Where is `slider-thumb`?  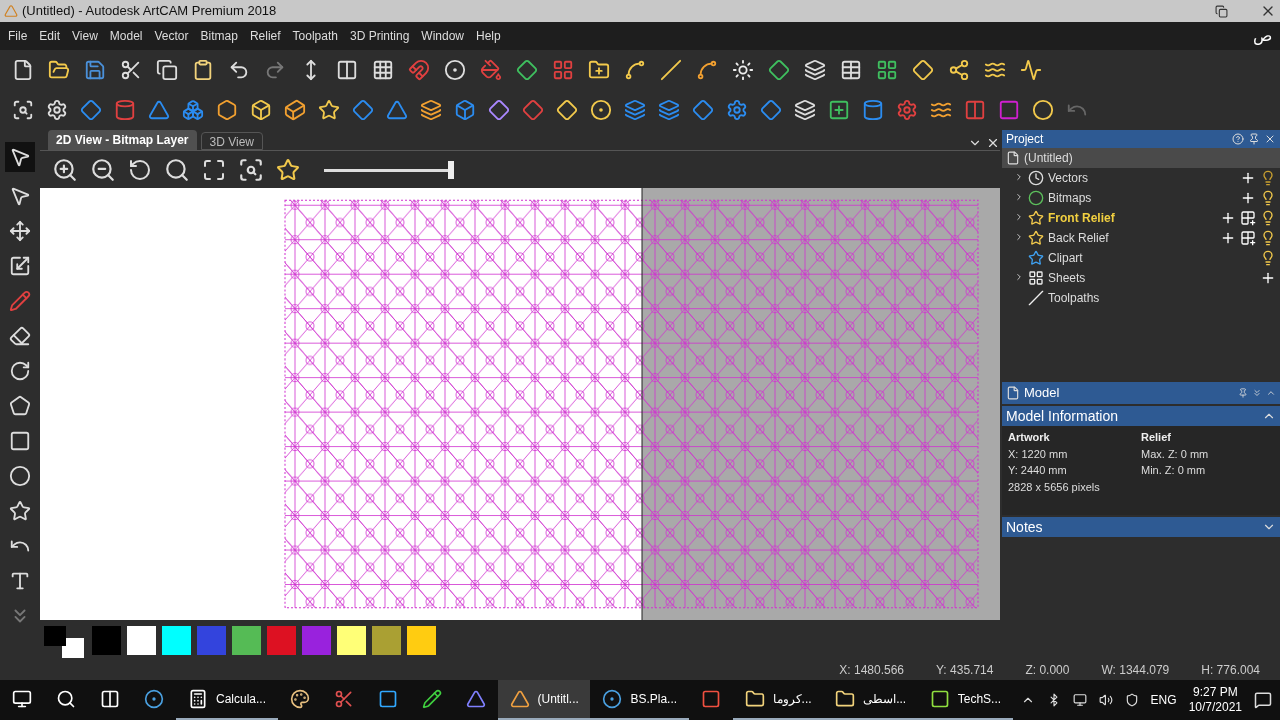 slider-thumb is located at coordinates (451, 169).